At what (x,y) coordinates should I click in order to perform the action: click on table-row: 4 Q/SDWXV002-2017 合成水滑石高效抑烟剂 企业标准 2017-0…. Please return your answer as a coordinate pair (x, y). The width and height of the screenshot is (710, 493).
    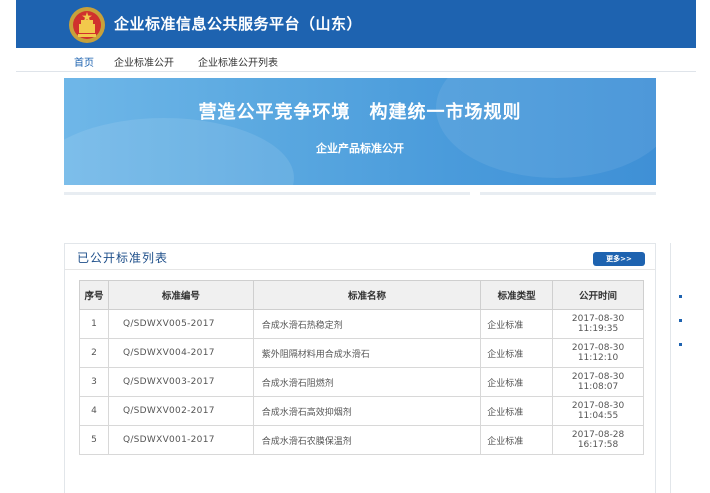
    Looking at the image, I should click on (361, 411).